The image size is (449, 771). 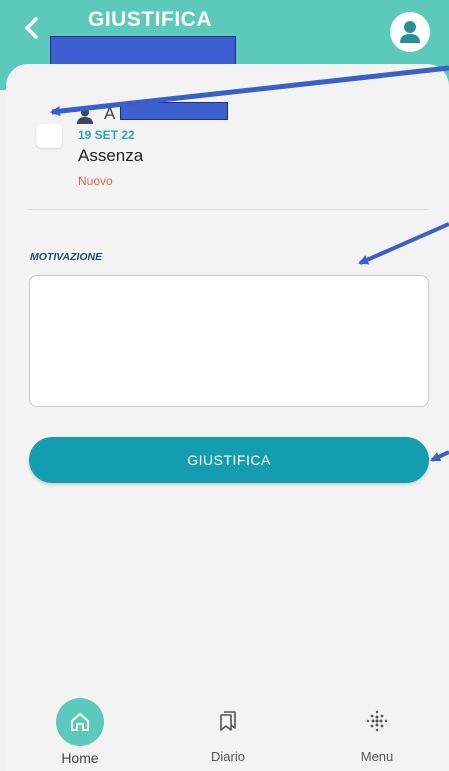 What do you see at coordinates (377, 756) in the screenshot?
I see `nav-label-menu: Menu` at bounding box center [377, 756].